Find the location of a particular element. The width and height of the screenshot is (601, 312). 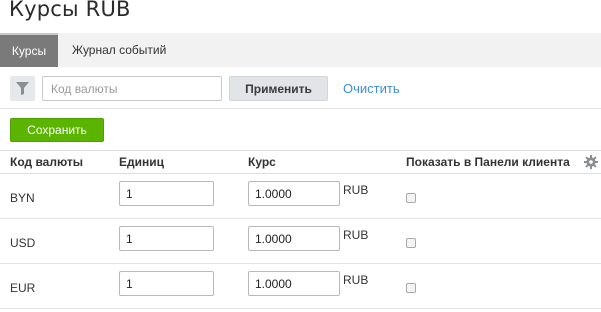

column-header-code: Код валюты is located at coordinates (47, 162).